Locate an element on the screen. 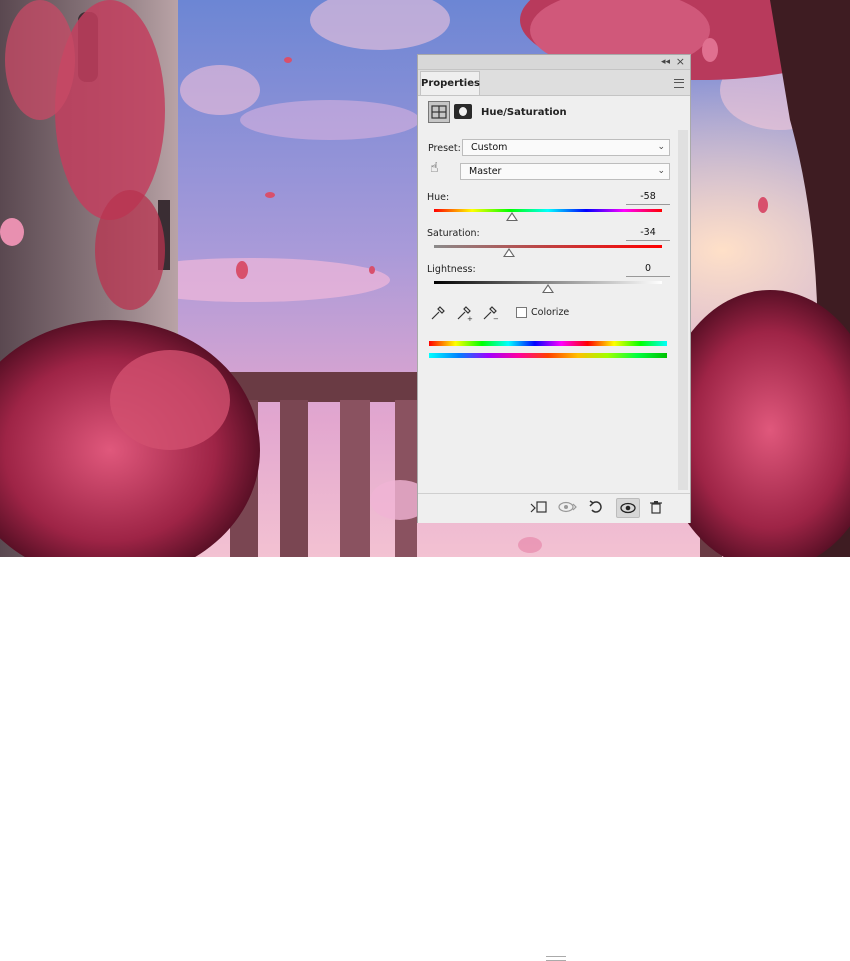 The width and height of the screenshot is (850, 961). hue-slider-thumb is located at coordinates (511, 216).